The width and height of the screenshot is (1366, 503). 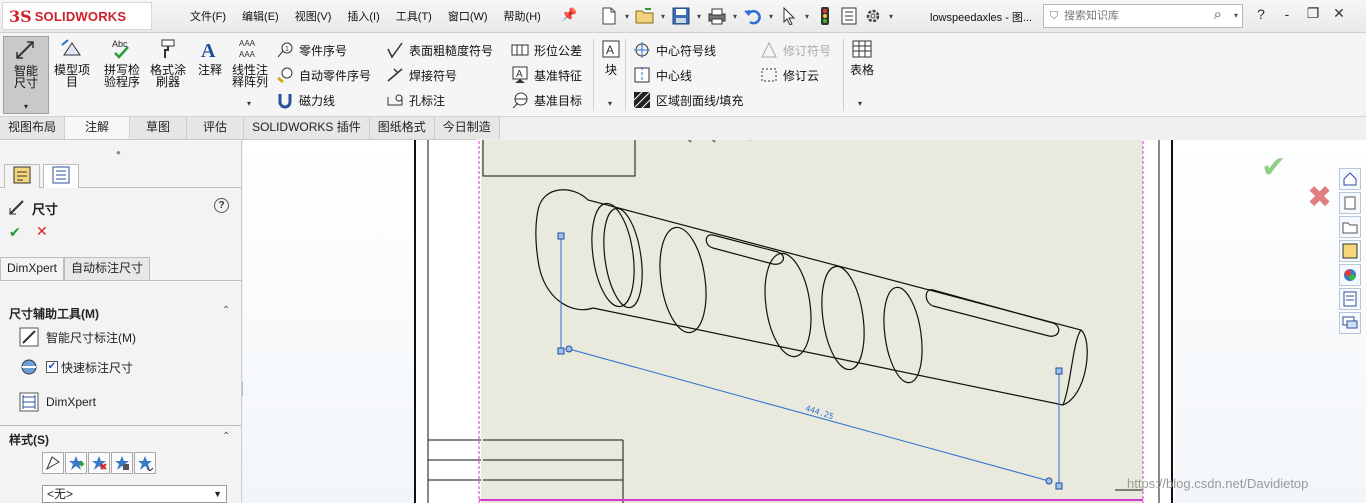 I want to click on view-palette-icon, so click(x=1350, y=251).